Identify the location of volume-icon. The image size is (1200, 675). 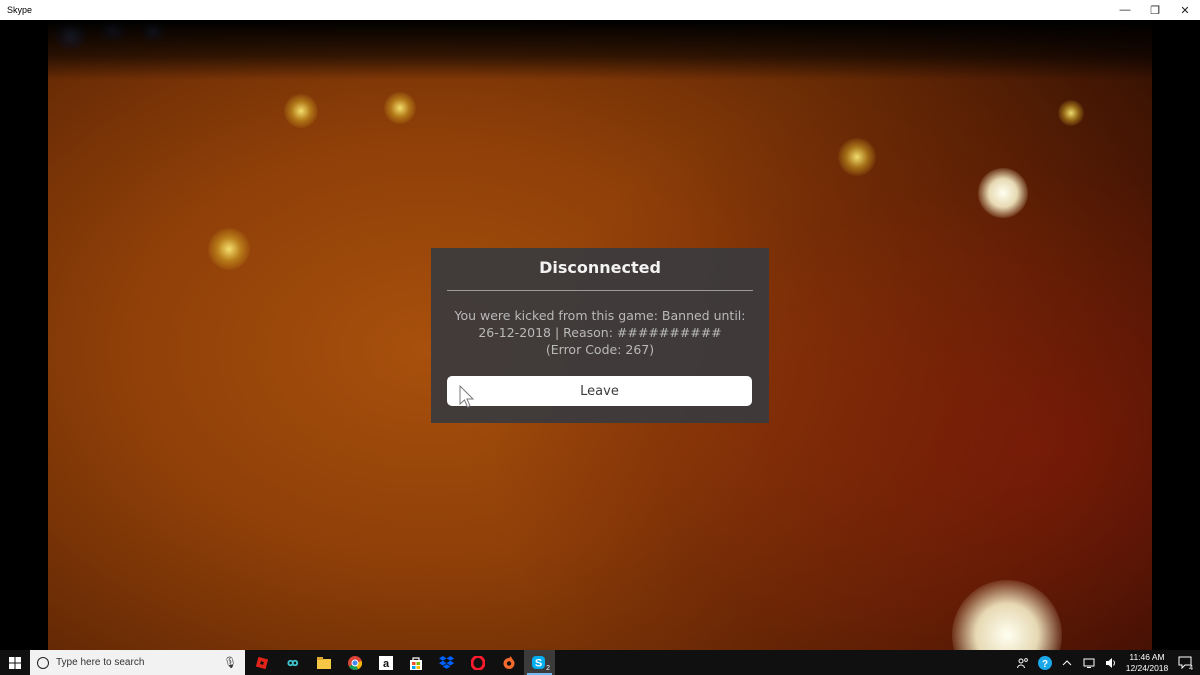
(1111, 663).